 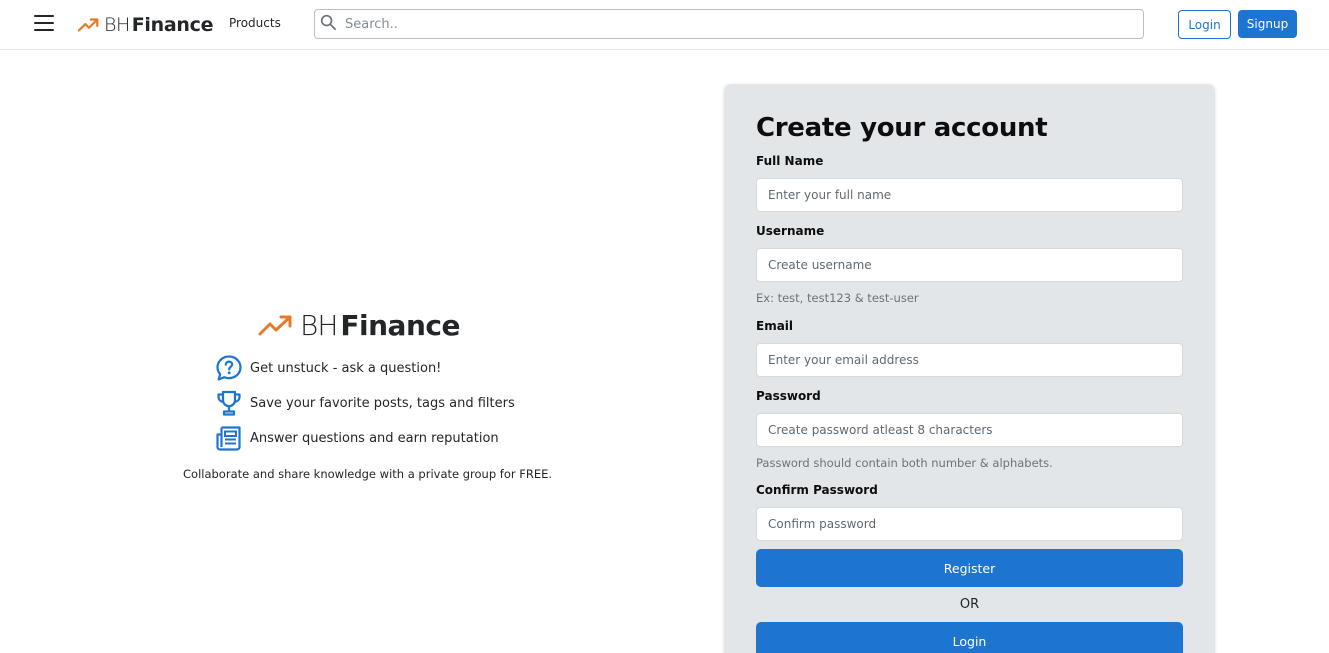 I want to click on signup-button: Signup, so click(x=1267, y=24).